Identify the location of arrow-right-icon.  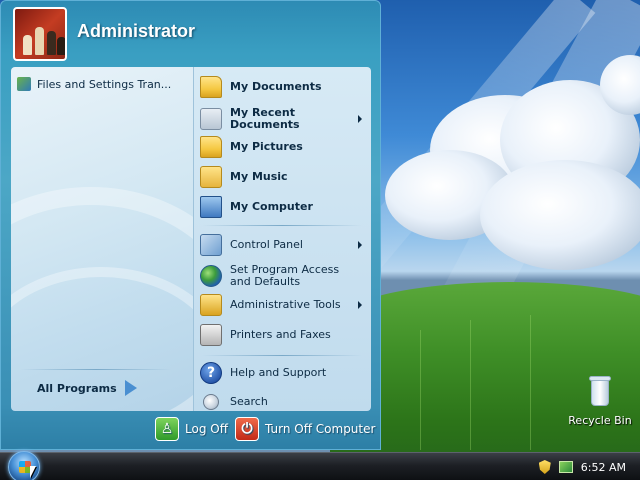
(130, 388).